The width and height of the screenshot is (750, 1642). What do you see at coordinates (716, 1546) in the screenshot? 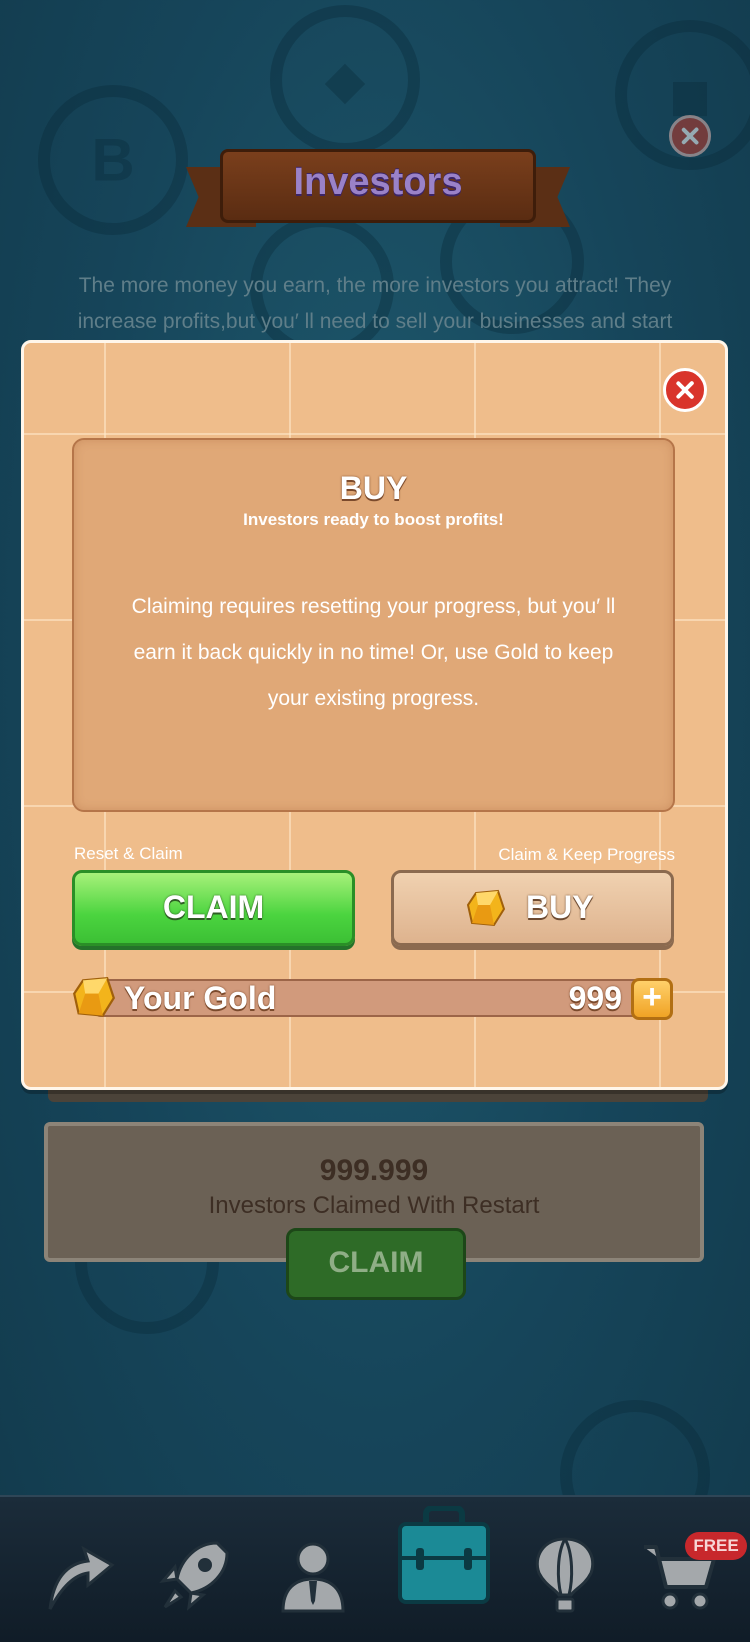
I see `free-badge: FREE` at bounding box center [716, 1546].